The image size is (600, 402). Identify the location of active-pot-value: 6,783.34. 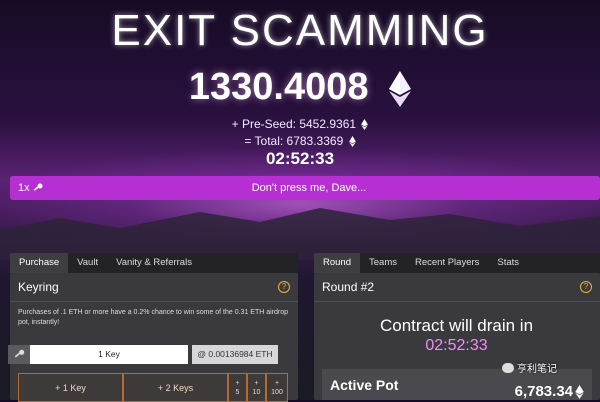
(543, 391).